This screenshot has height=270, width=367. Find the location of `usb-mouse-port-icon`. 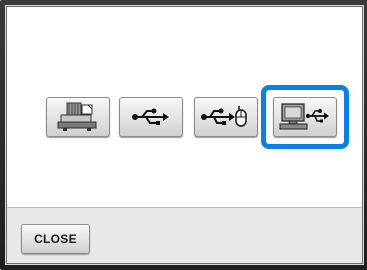

usb-mouse-port-icon is located at coordinates (224, 116).